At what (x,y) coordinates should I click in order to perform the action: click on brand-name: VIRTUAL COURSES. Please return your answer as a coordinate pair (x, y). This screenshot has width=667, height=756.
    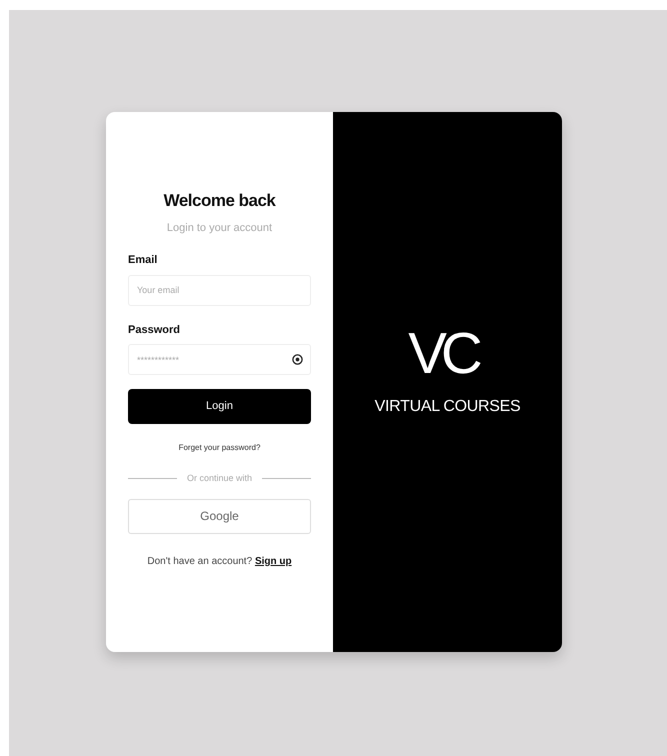
    Looking at the image, I should click on (447, 407).